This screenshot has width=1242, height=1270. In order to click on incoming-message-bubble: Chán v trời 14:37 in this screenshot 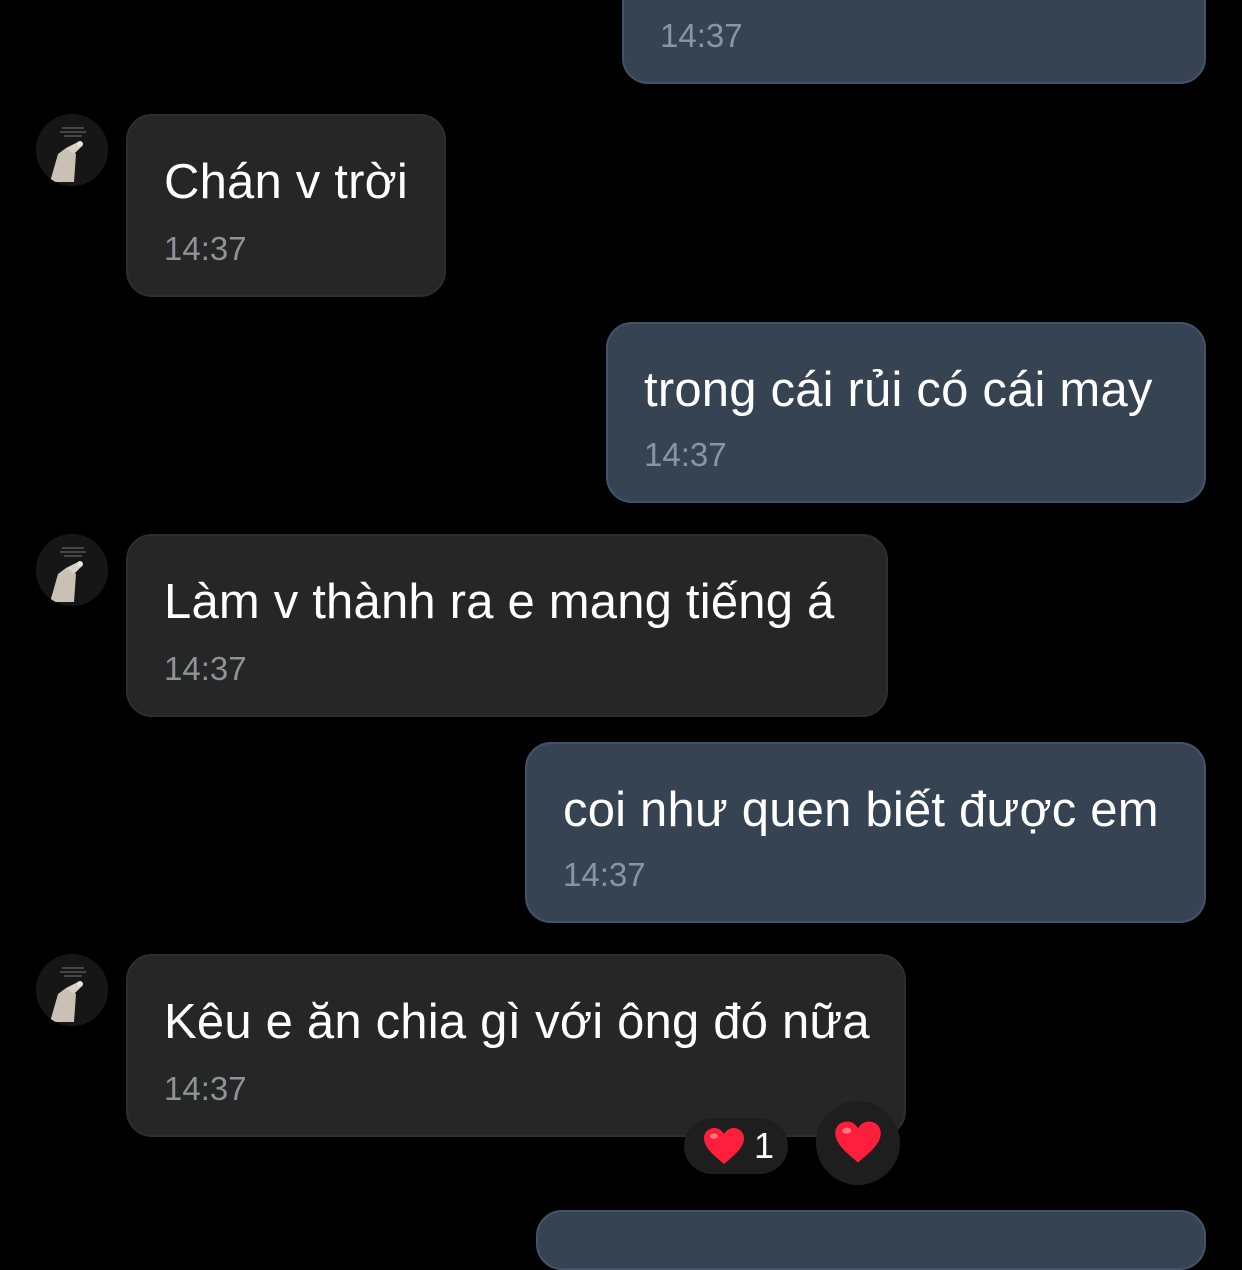, I will do `click(286, 205)`.